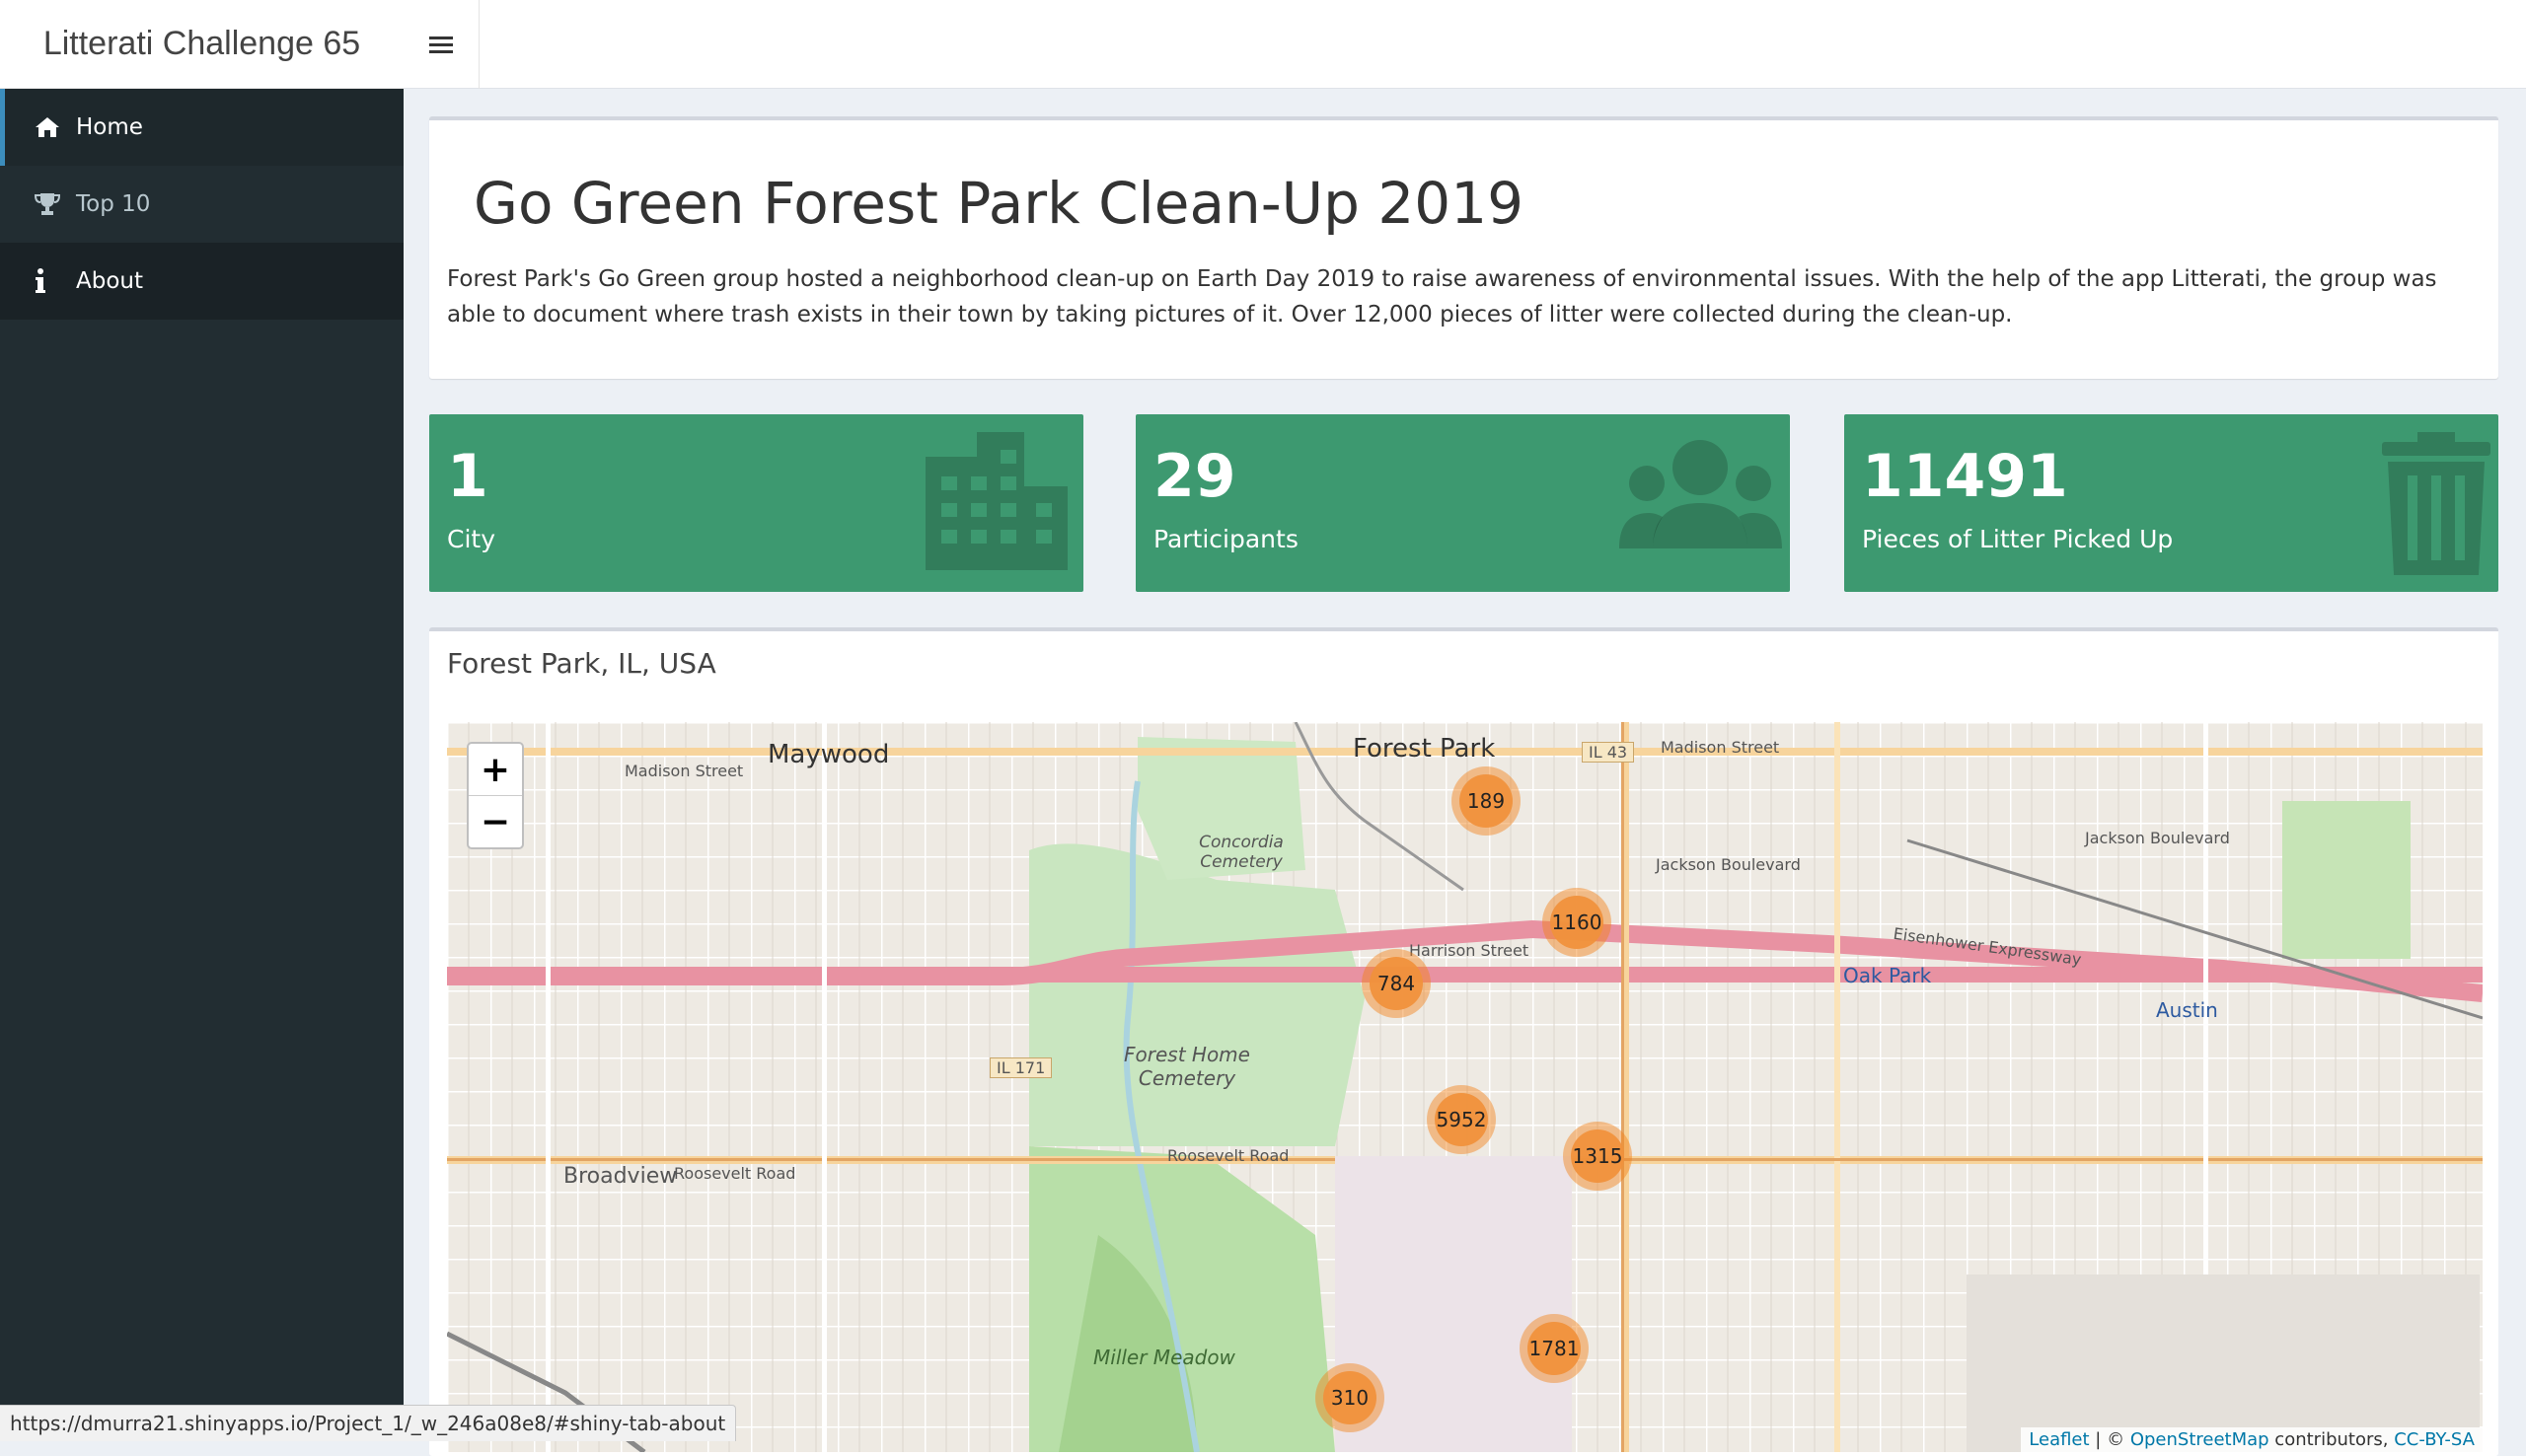 This screenshot has height=1456, width=2526. I want to click on value-box-city: 1 City, so click(756, 503).